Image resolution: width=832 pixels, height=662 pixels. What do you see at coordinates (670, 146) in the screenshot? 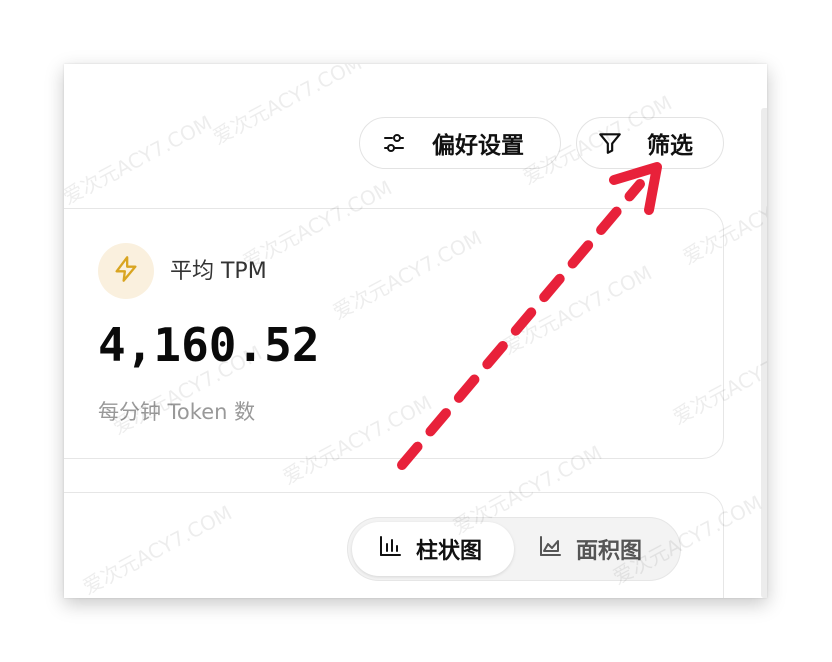
I see `filter-label: 筛选` at bounding box center [670, 146].